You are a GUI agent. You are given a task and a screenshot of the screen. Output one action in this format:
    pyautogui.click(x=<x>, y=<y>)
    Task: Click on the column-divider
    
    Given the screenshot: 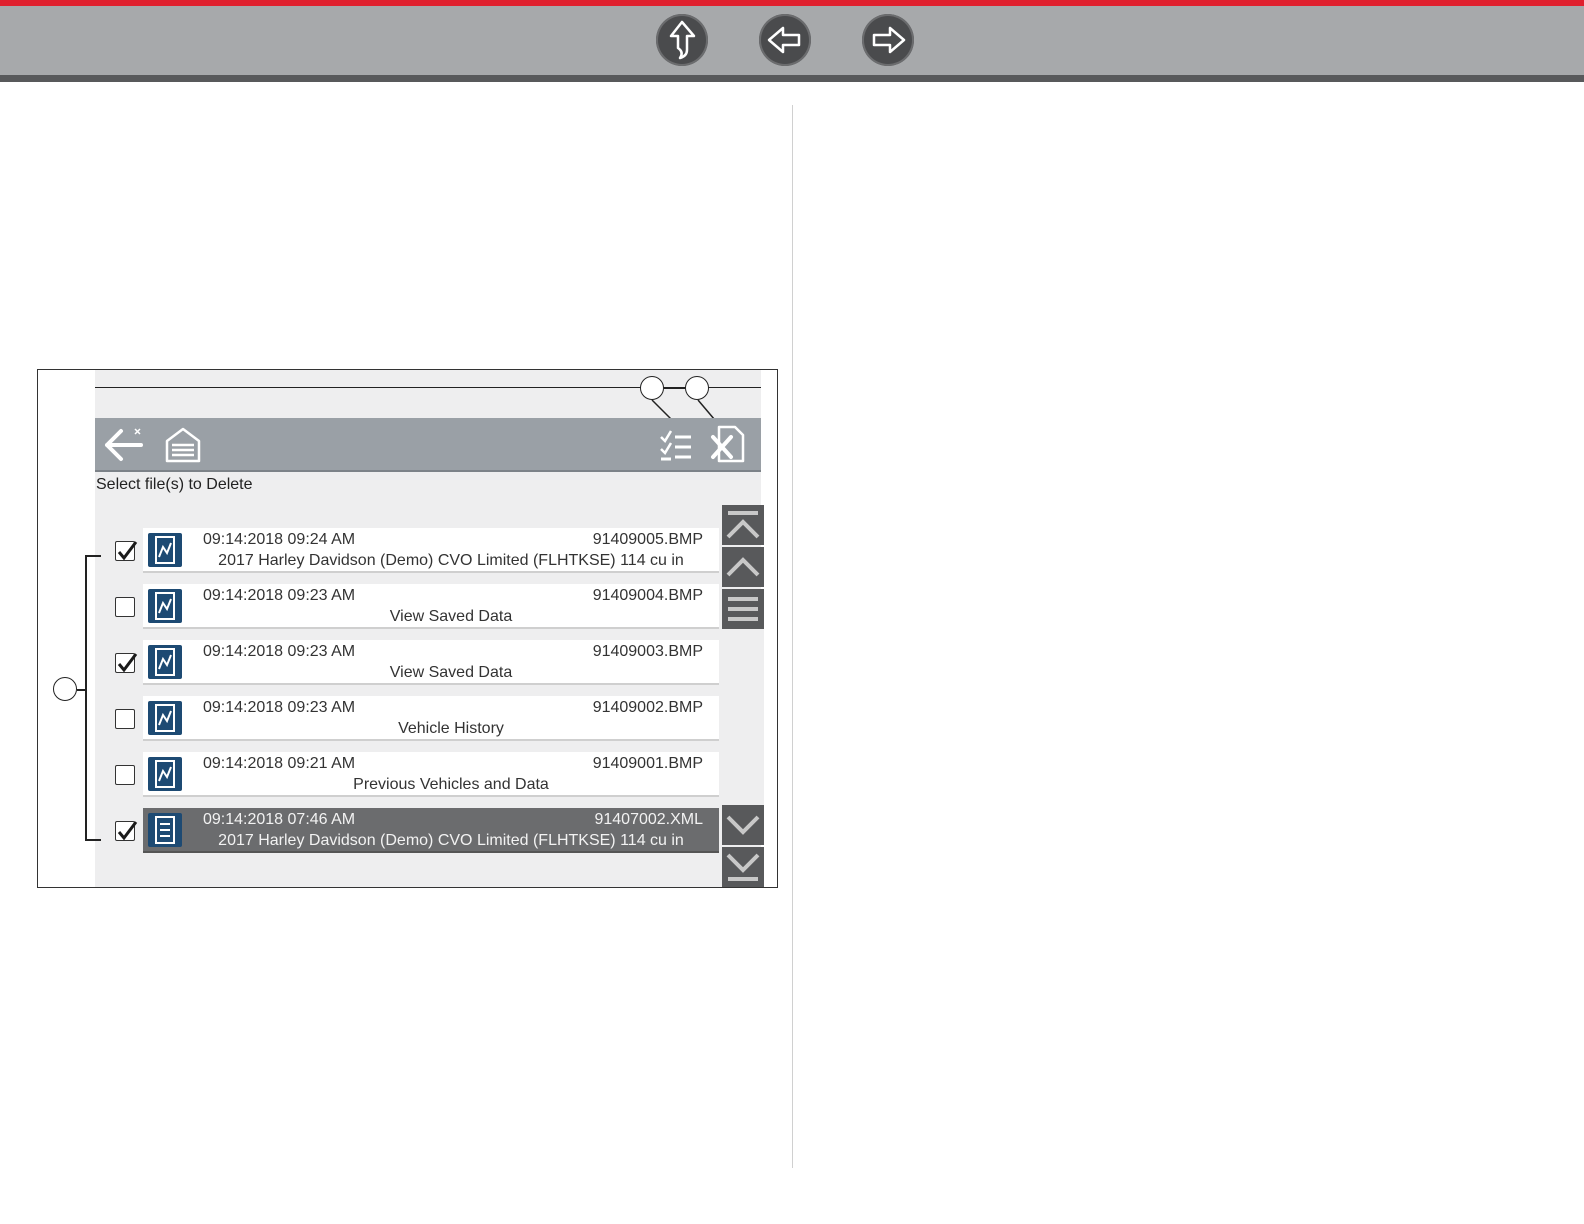 What is the action you would take?
    pyautogui.click(x=792, y=636)
    